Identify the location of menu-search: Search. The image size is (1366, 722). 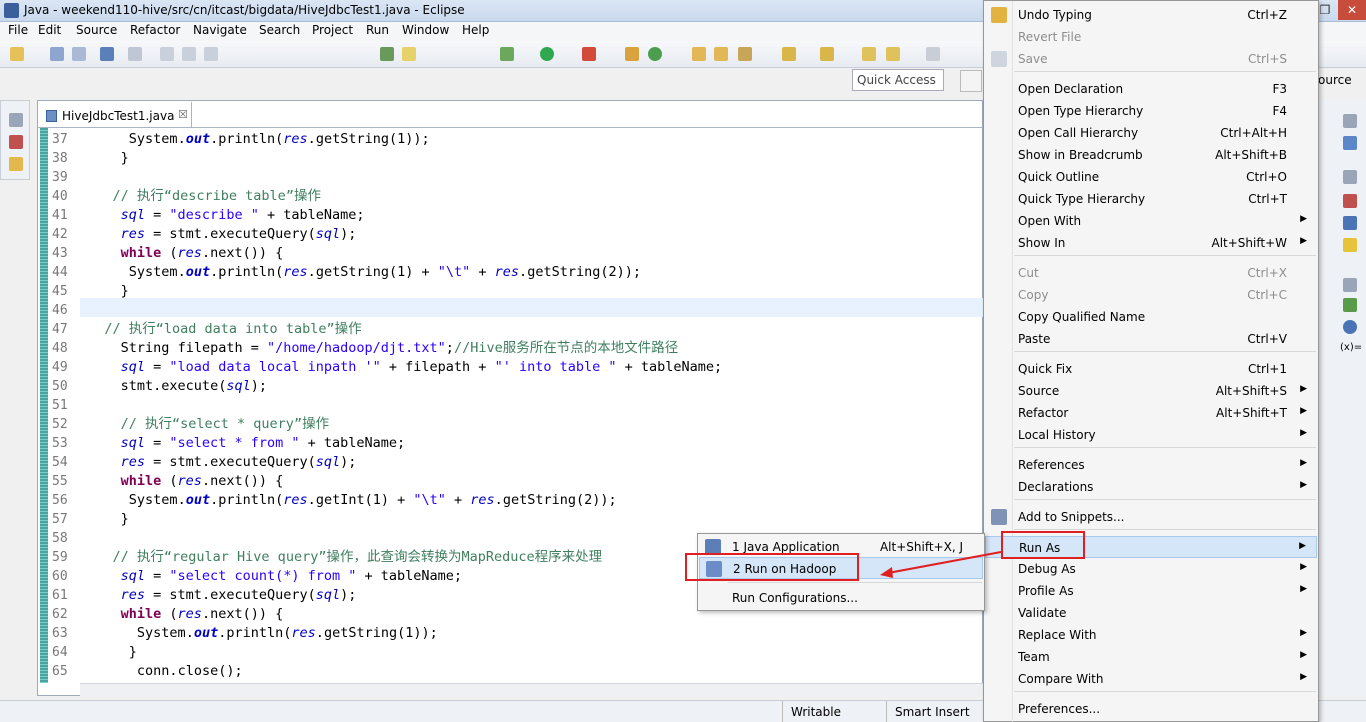
(279, 30).